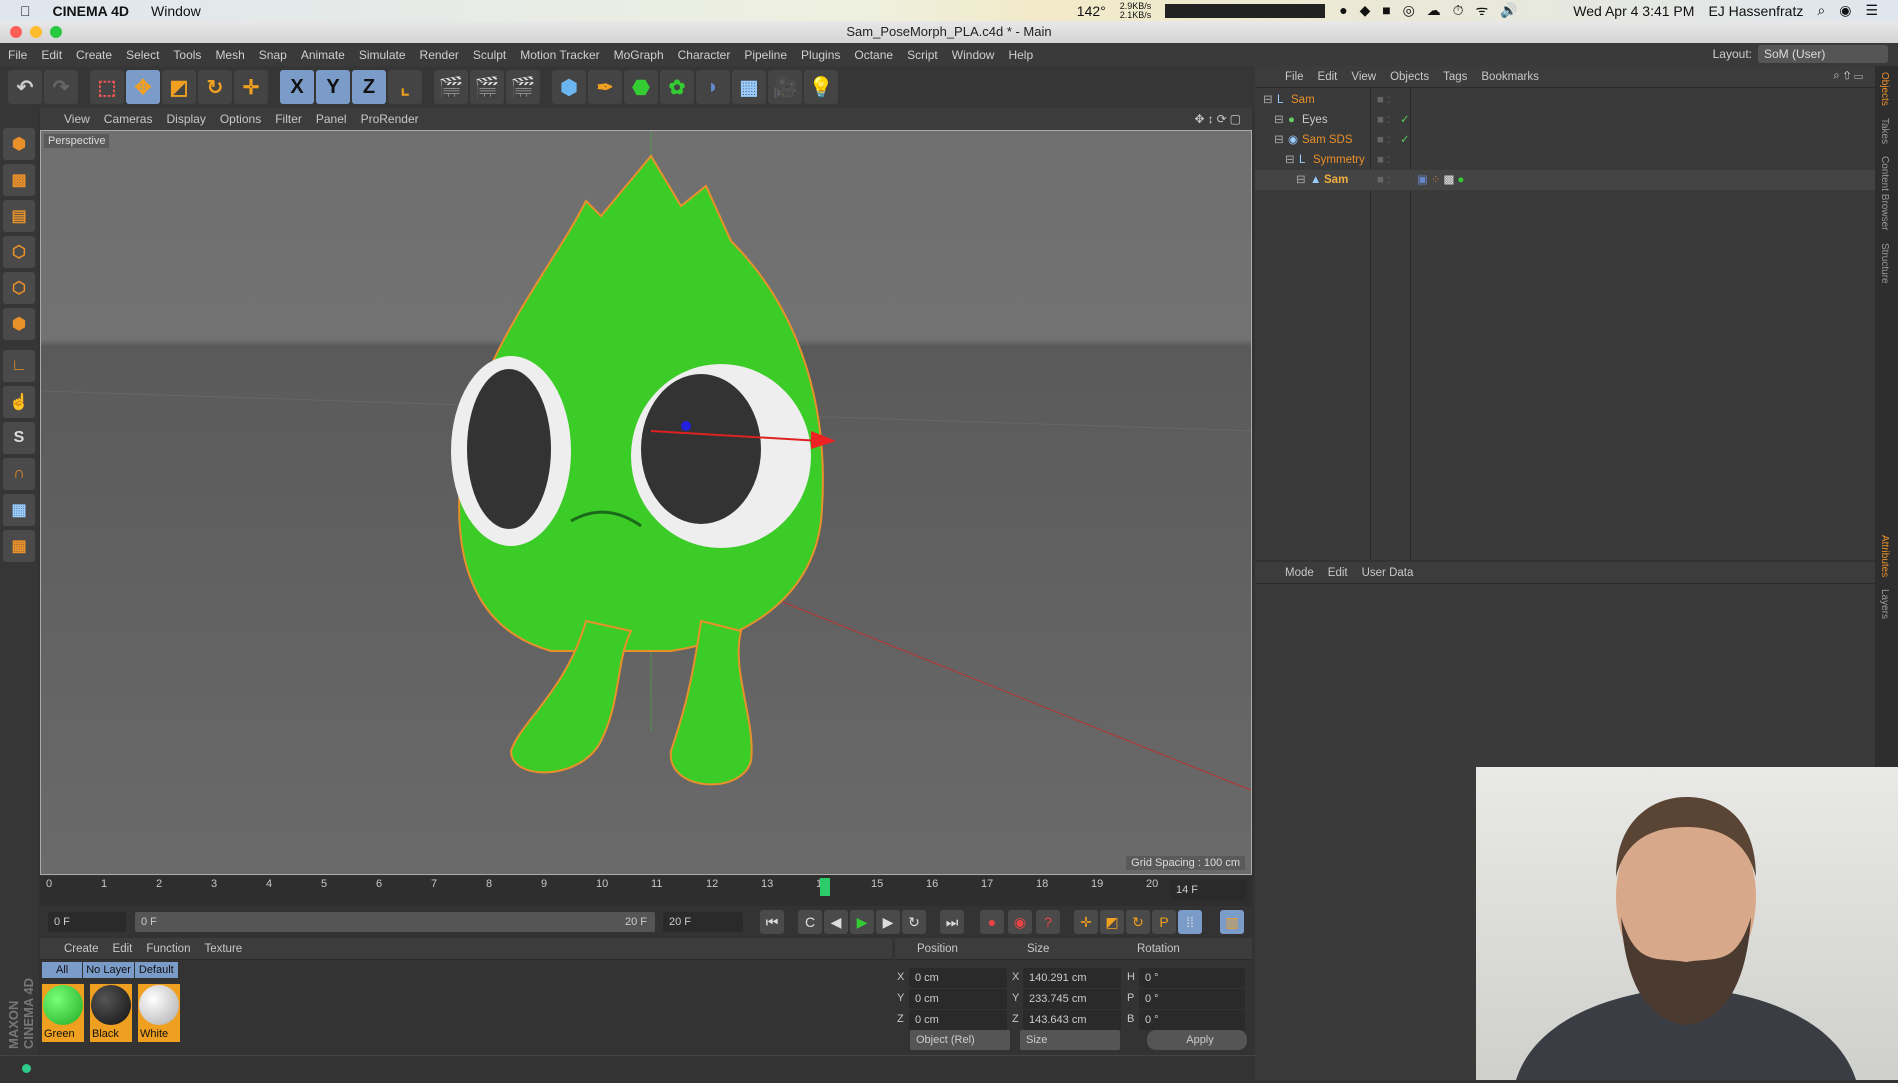 The width and height of the screenshot is (1898, 1083). What do you see at coordinates (772, 922) in the screenshot?
I see `go-to-start-icon: ⏮` at bounding box center [772, 922].